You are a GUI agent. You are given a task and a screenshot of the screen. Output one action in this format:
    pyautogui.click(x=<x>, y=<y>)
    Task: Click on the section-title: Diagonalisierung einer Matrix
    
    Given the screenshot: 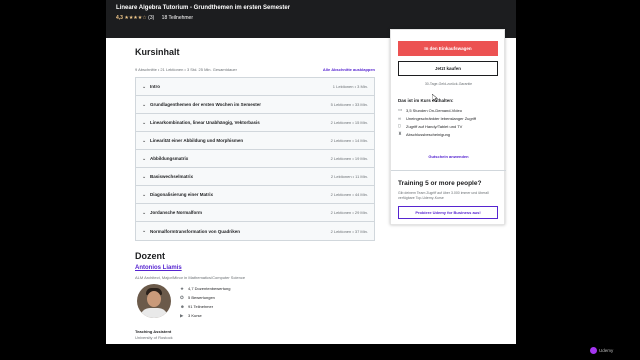 What is the action you would take?
    pyautogui.click(x=182, y=194)
    